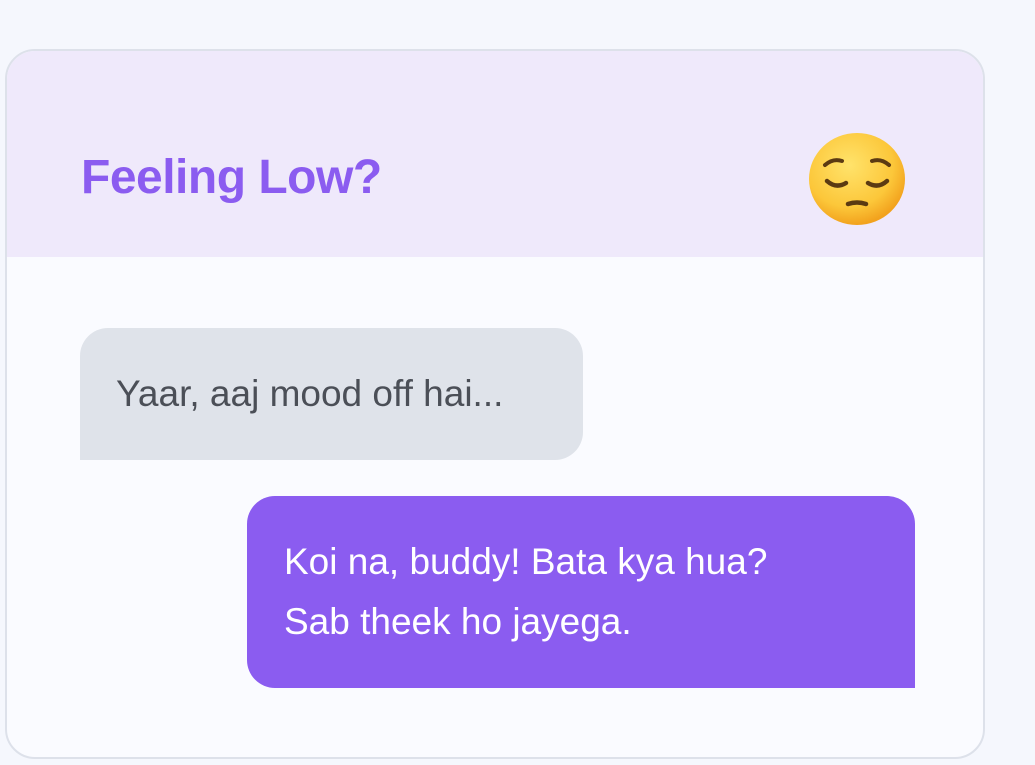 Image resolution: width=1035 pixels, height=765 pixels. Describe the element at coordinates (458, 621) in the screenshot. I see `sent-message-line: Sab theek ho jayega.` at that location.